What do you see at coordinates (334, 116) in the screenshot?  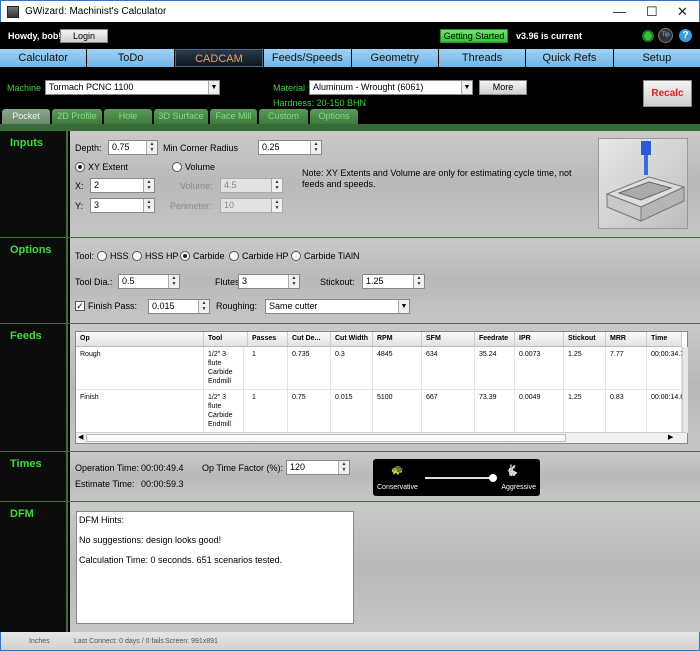 I see `subtab-options: Options` at bounding box center [334, 116].